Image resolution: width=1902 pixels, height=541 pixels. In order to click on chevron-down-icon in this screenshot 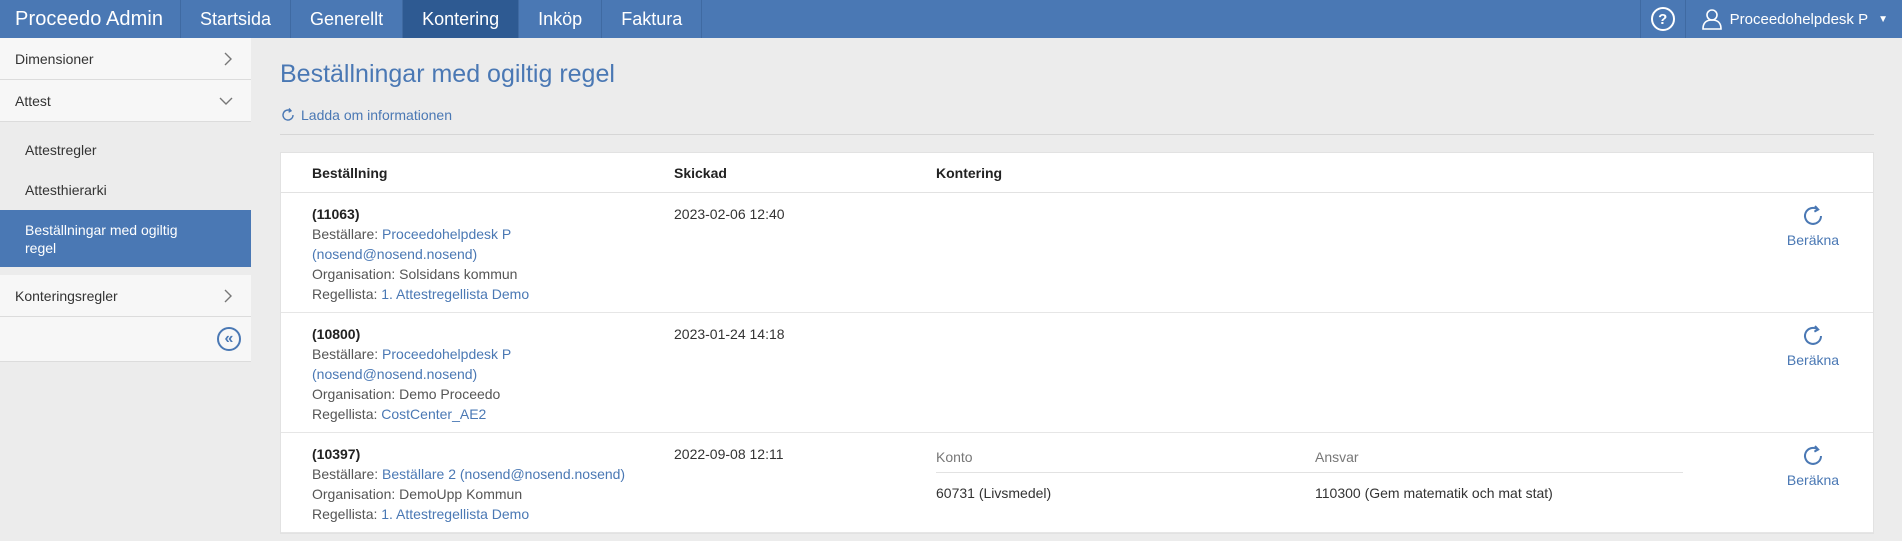, I will do `click(226, 101)`.